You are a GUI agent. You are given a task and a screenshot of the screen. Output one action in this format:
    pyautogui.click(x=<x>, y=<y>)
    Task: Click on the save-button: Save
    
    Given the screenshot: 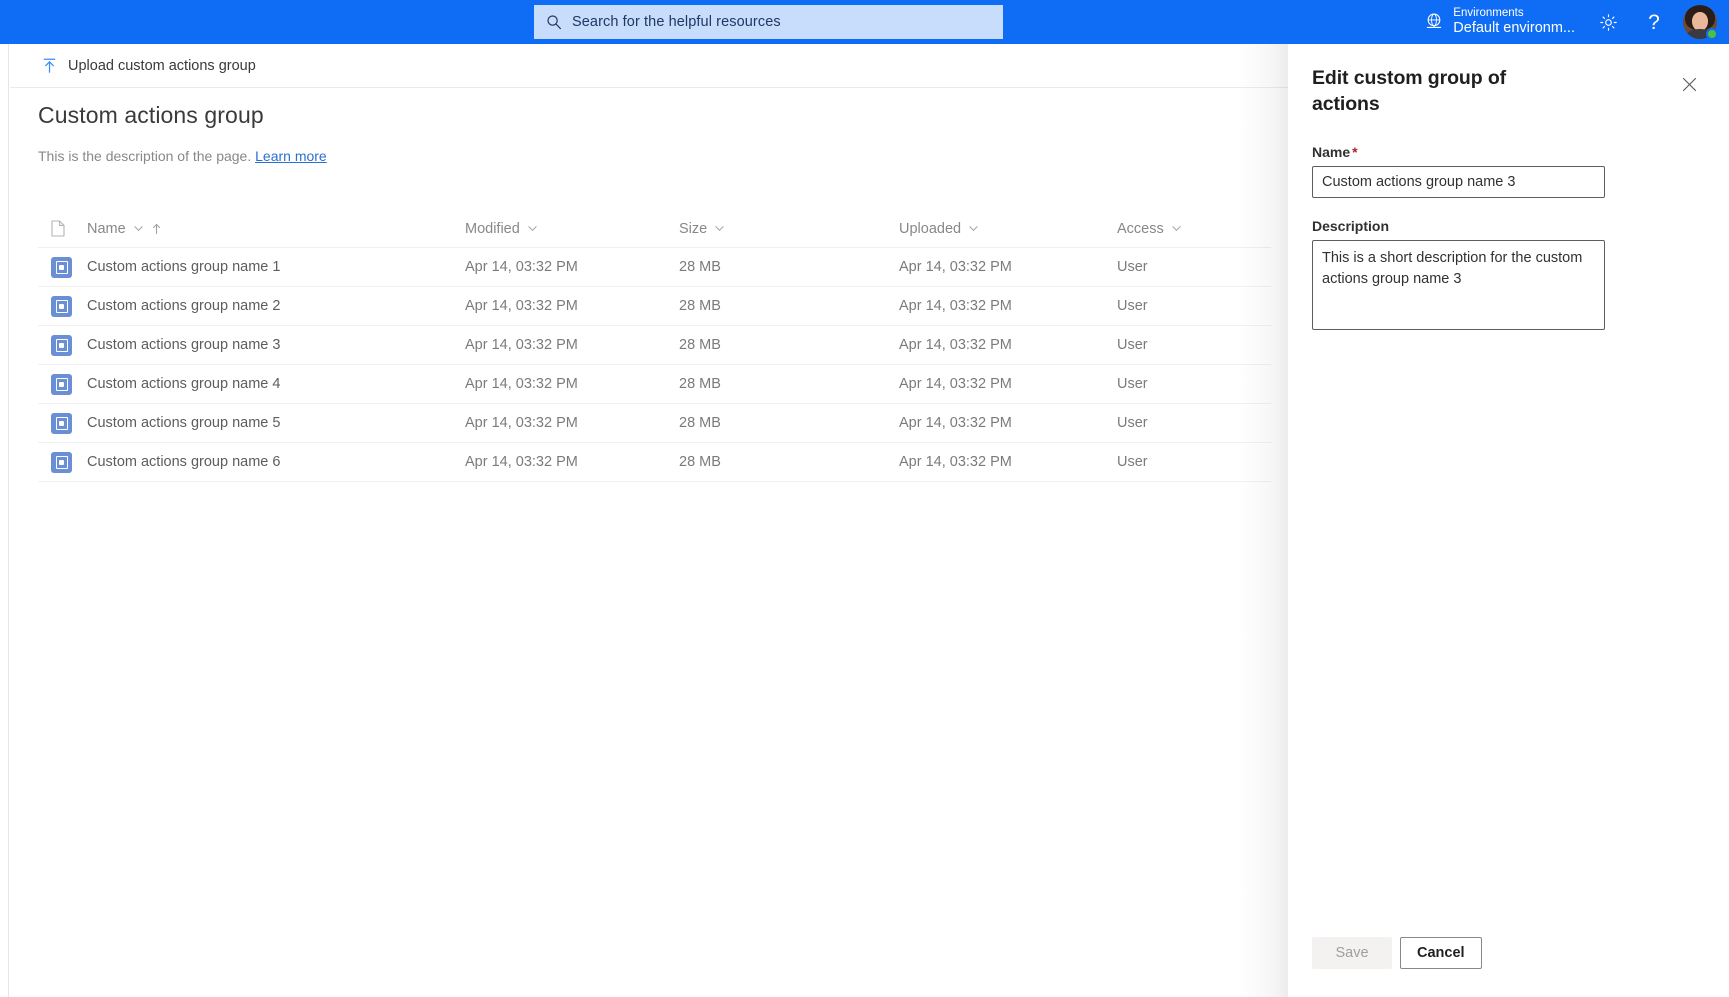 What is the action you would take?
    pyautogui.click(x=1352, y=953)
    